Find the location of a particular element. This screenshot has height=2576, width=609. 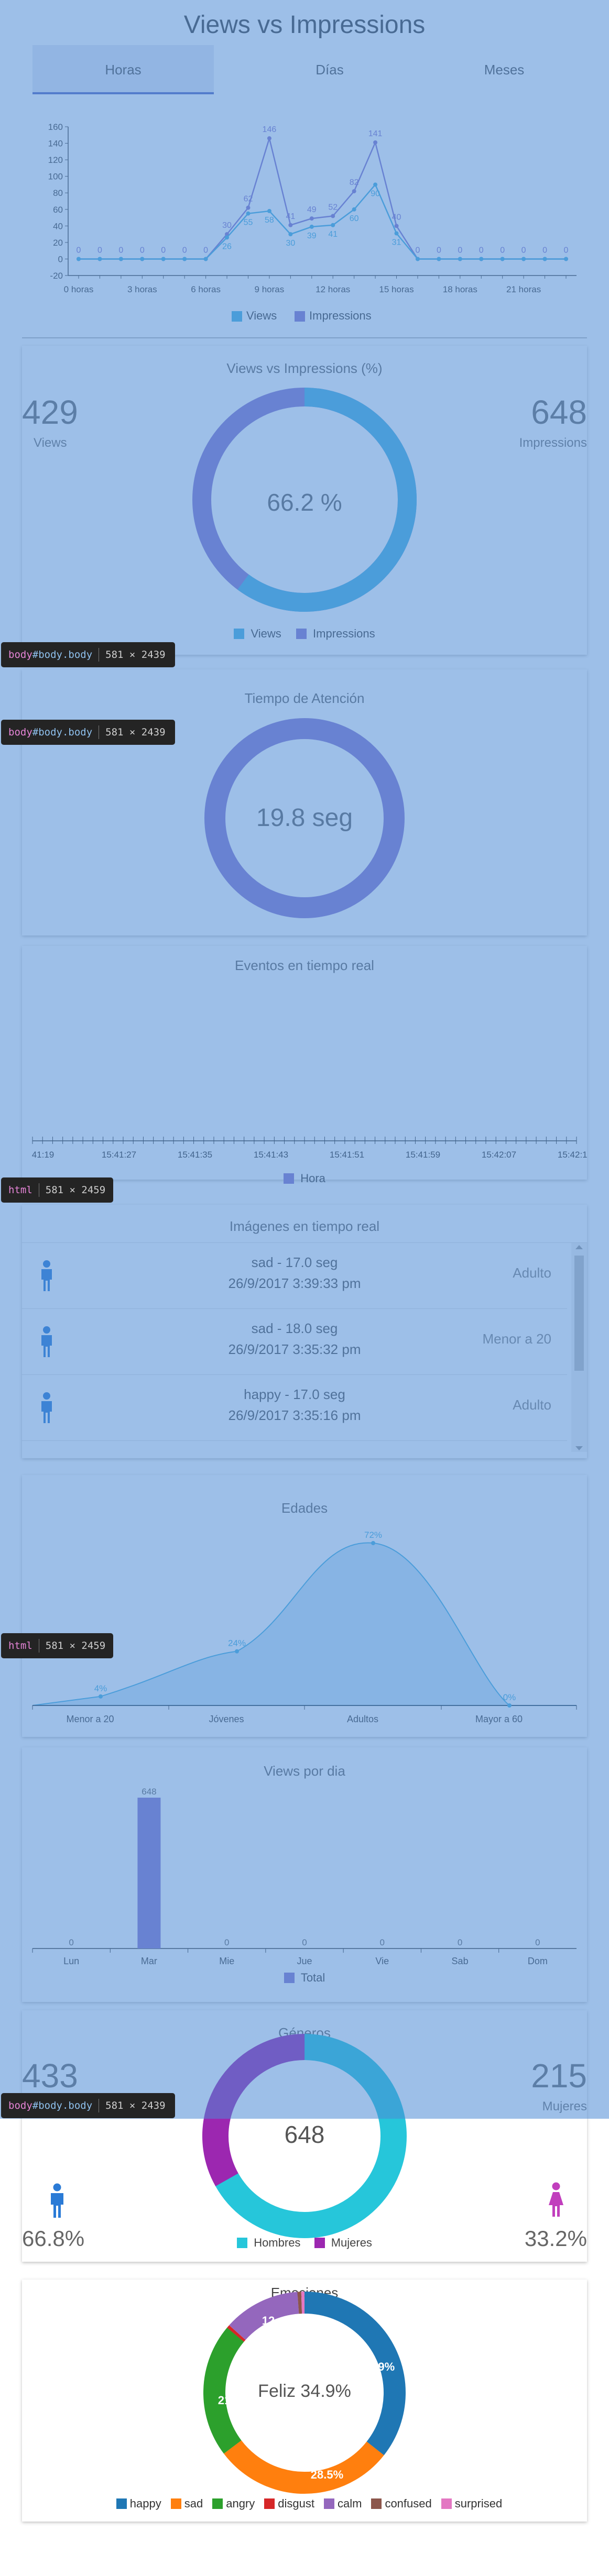

x-tick-label: 9 horas is located at coordinates (270, 289).